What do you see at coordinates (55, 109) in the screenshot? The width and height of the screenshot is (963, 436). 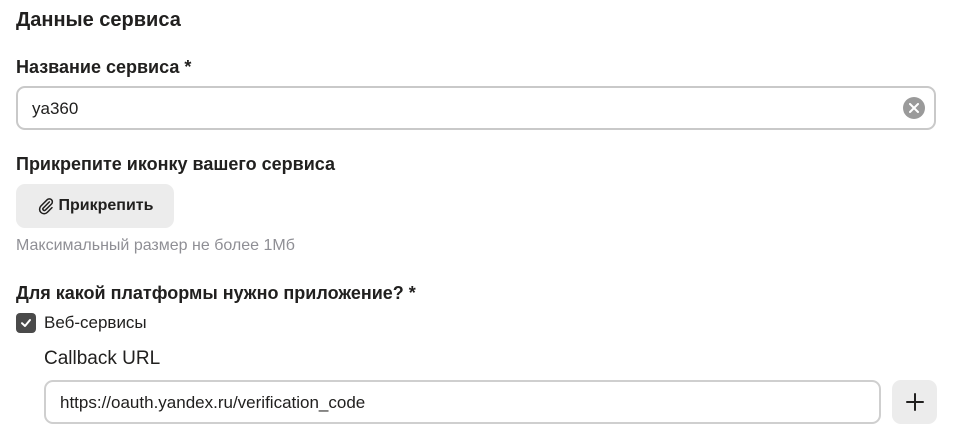 I see `service-name-value: ya360` at bounding box center [55, 109].